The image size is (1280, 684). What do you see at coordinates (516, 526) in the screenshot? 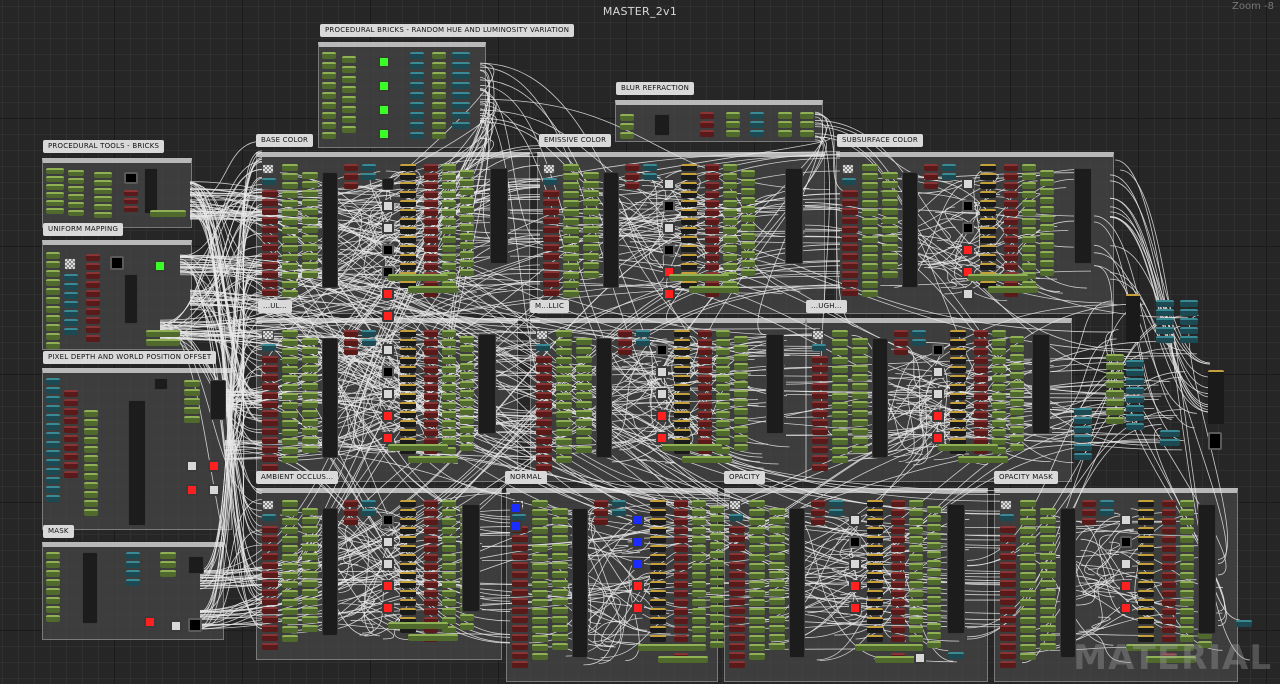
I see `color-swatch-blue` at bounding box center [516, 526].